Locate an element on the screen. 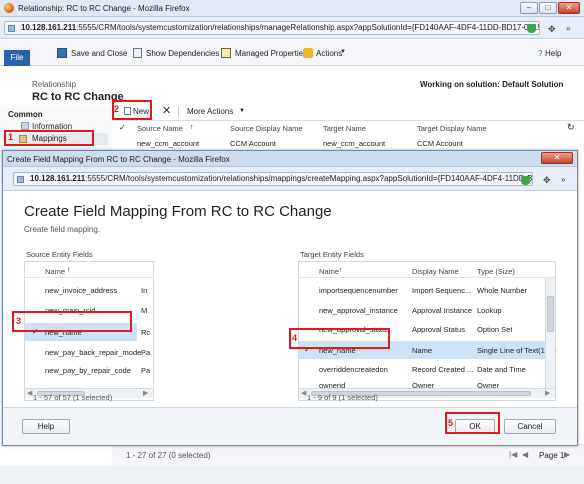 This screenshot has height=484, width=584. source-col-name: Name is located at coordinates (55, 271).